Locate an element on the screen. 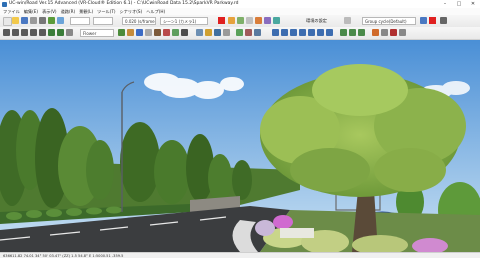 Image resolution: width=480 pixels, height=258 pixels. field-y is located at coordinates (103, 21).